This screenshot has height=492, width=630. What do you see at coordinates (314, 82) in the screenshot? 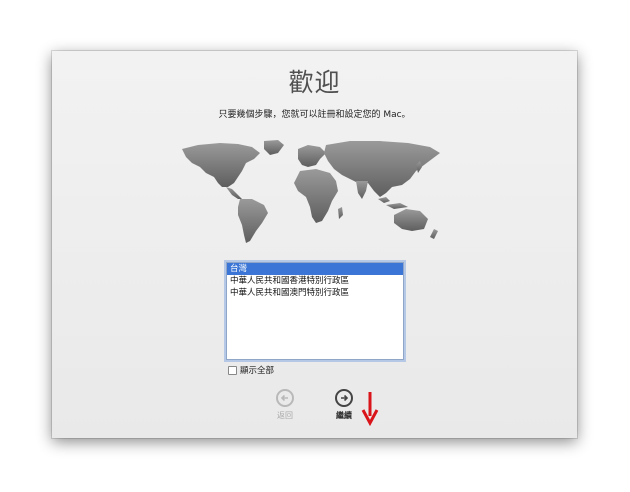
I see `page-title: 歡迎` at bounding box center [314, 82].